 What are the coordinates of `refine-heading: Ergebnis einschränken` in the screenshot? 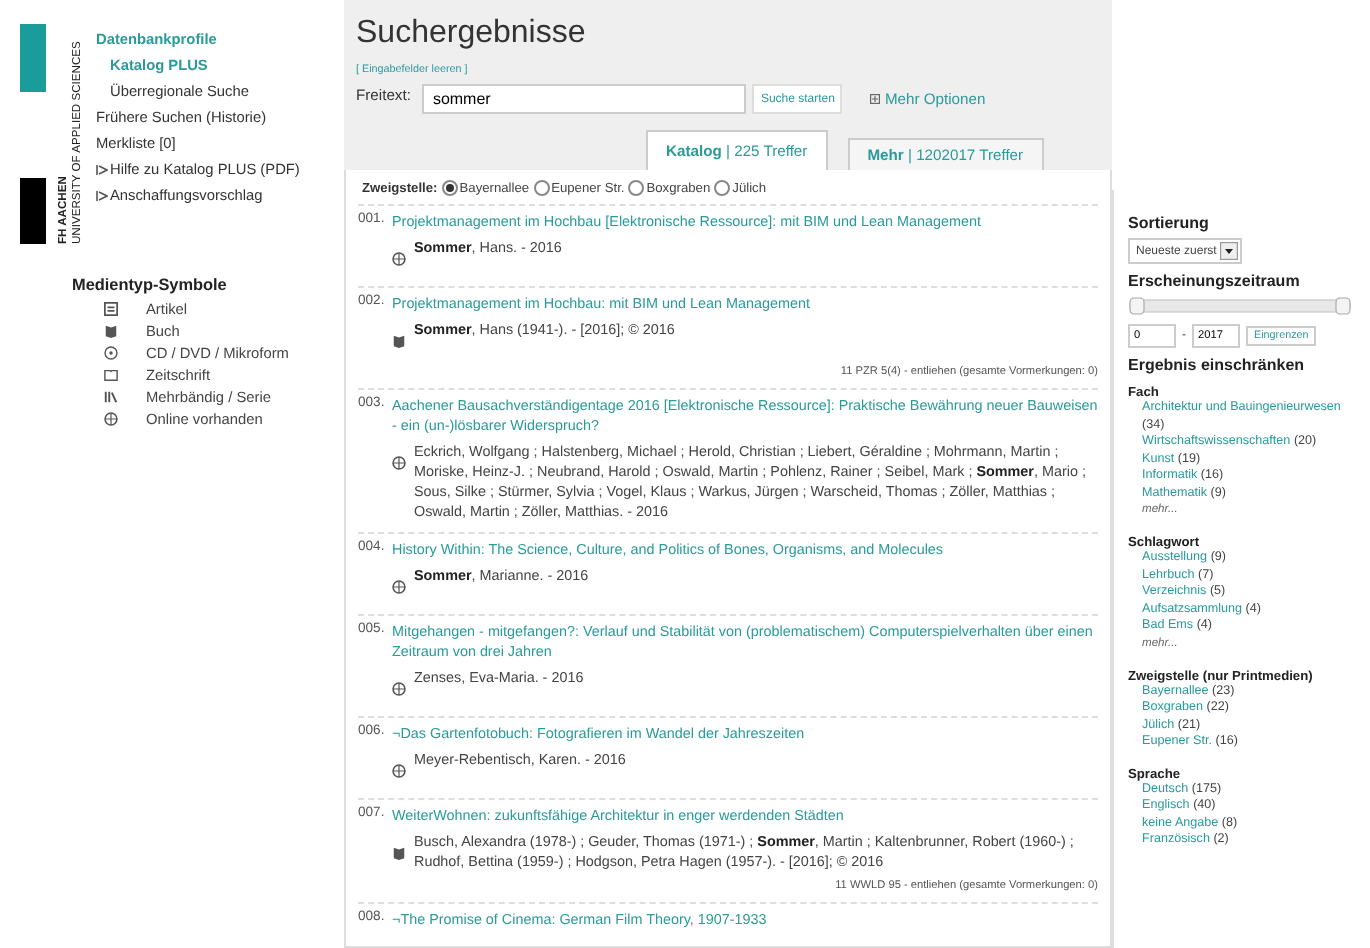 It's located at (1217, 365).